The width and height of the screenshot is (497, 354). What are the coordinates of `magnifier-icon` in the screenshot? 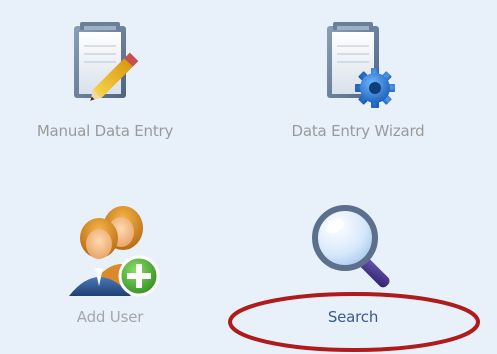 It's located at (351, 246).